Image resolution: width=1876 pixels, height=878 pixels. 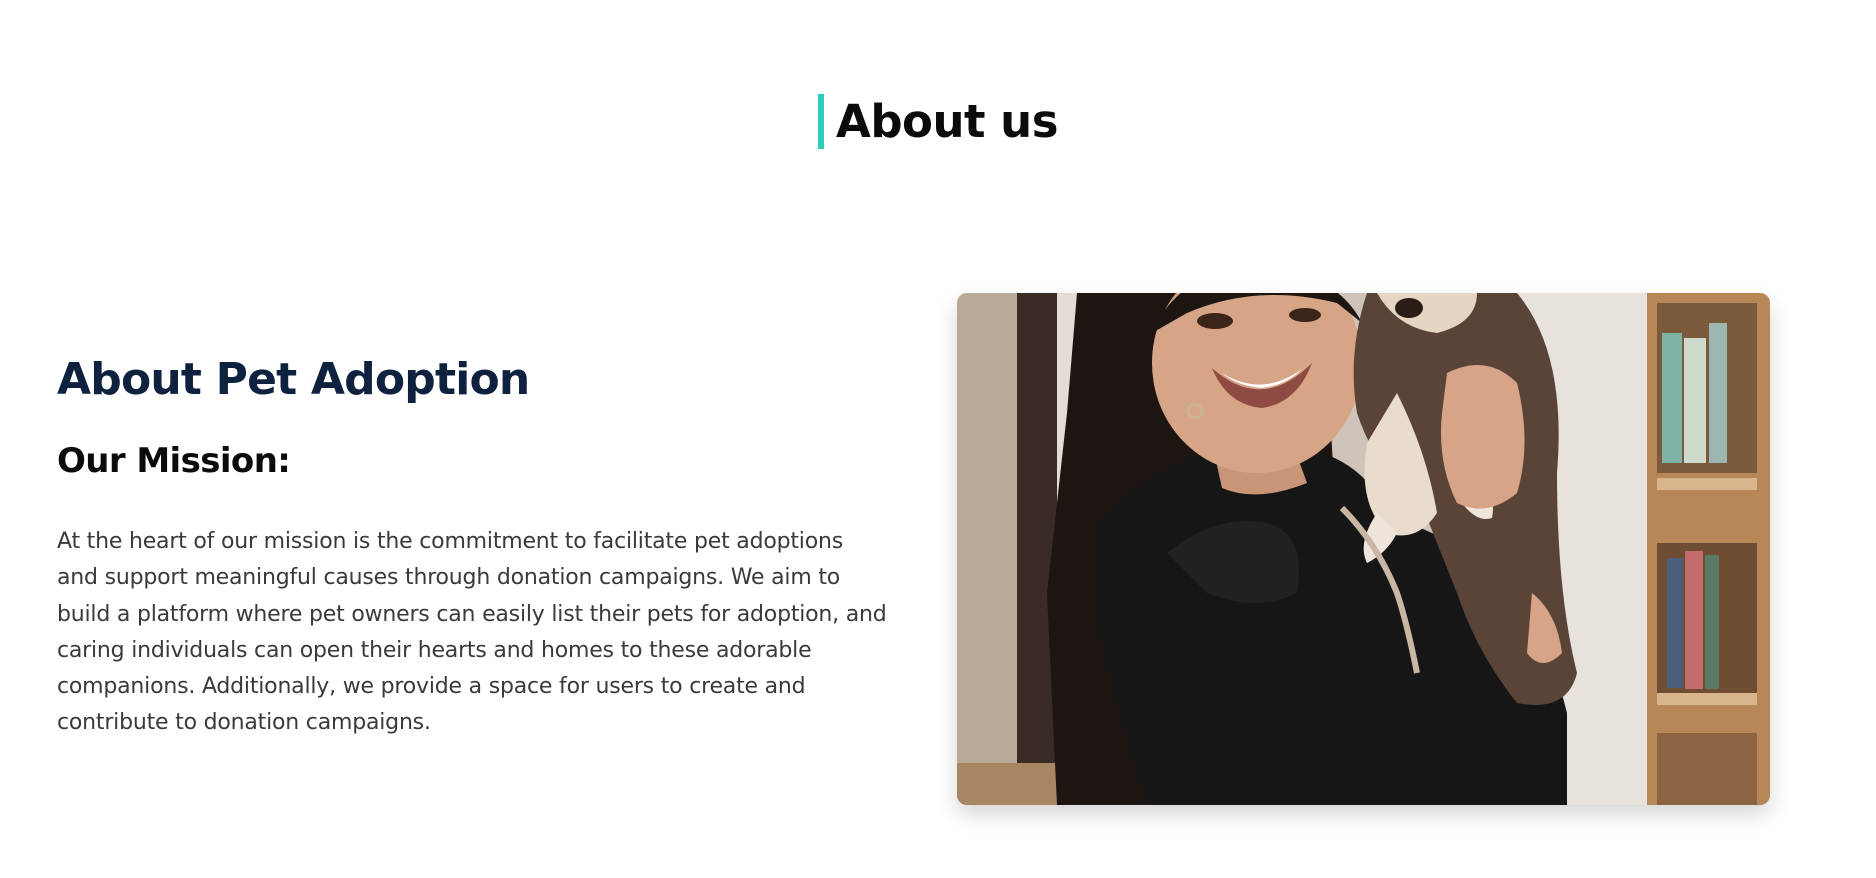 I want to click on section-heading: About us, so click(x=938, y=121).